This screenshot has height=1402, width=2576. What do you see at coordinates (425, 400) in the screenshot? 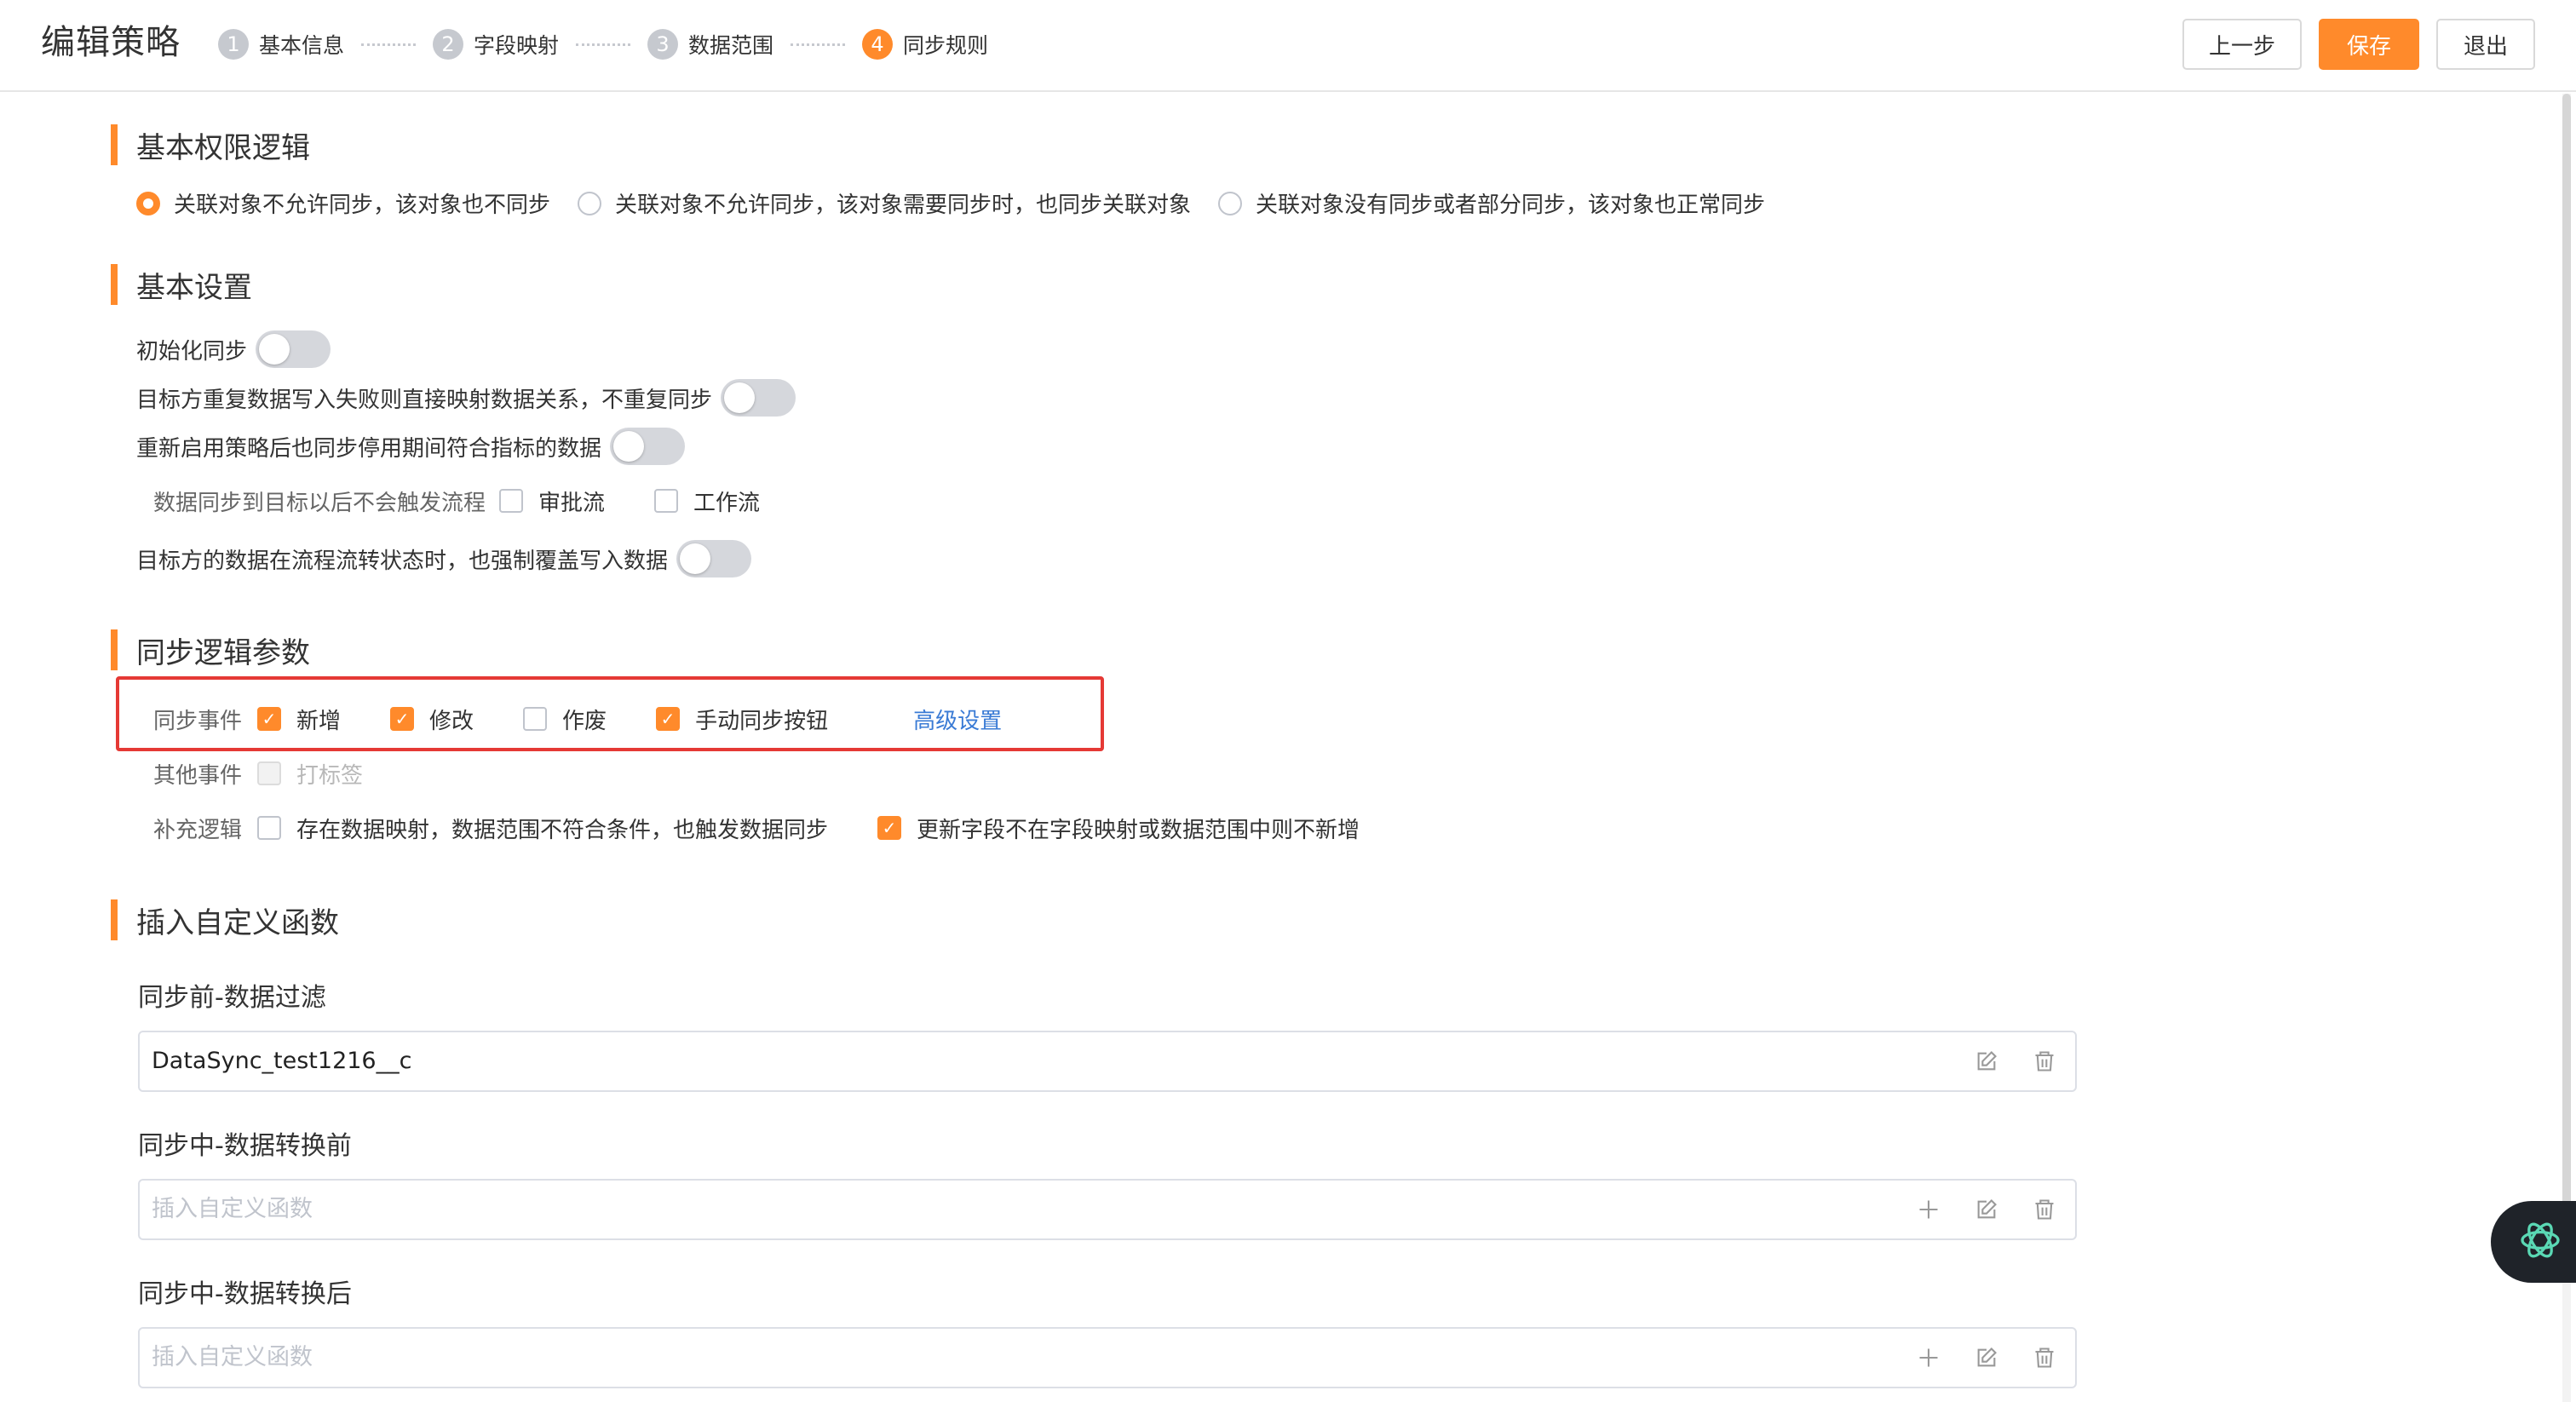
I see `setting-label: 目标方重复数据写入失败则直接映射数据关系，不重复同步` at bounding box center [425, 400].